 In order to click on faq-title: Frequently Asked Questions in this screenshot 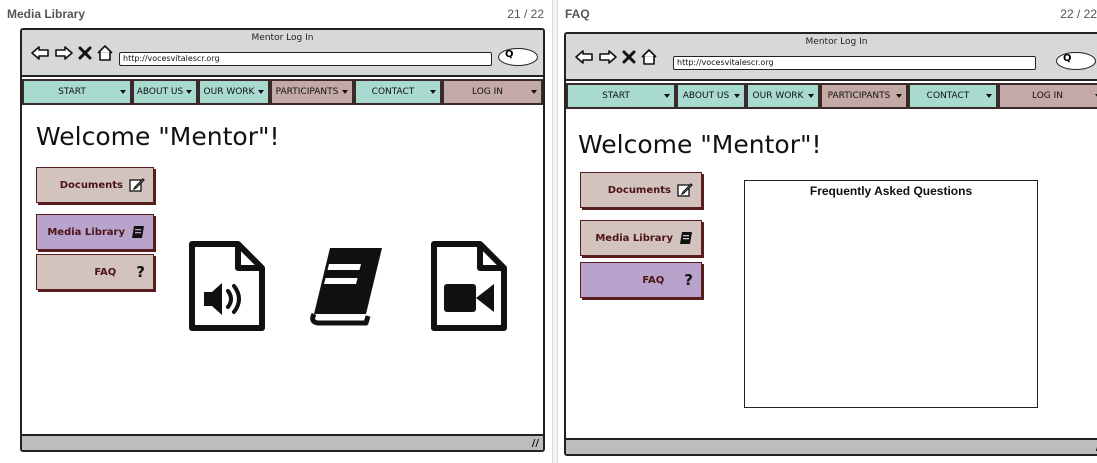, I will do `click(891, 191)`.